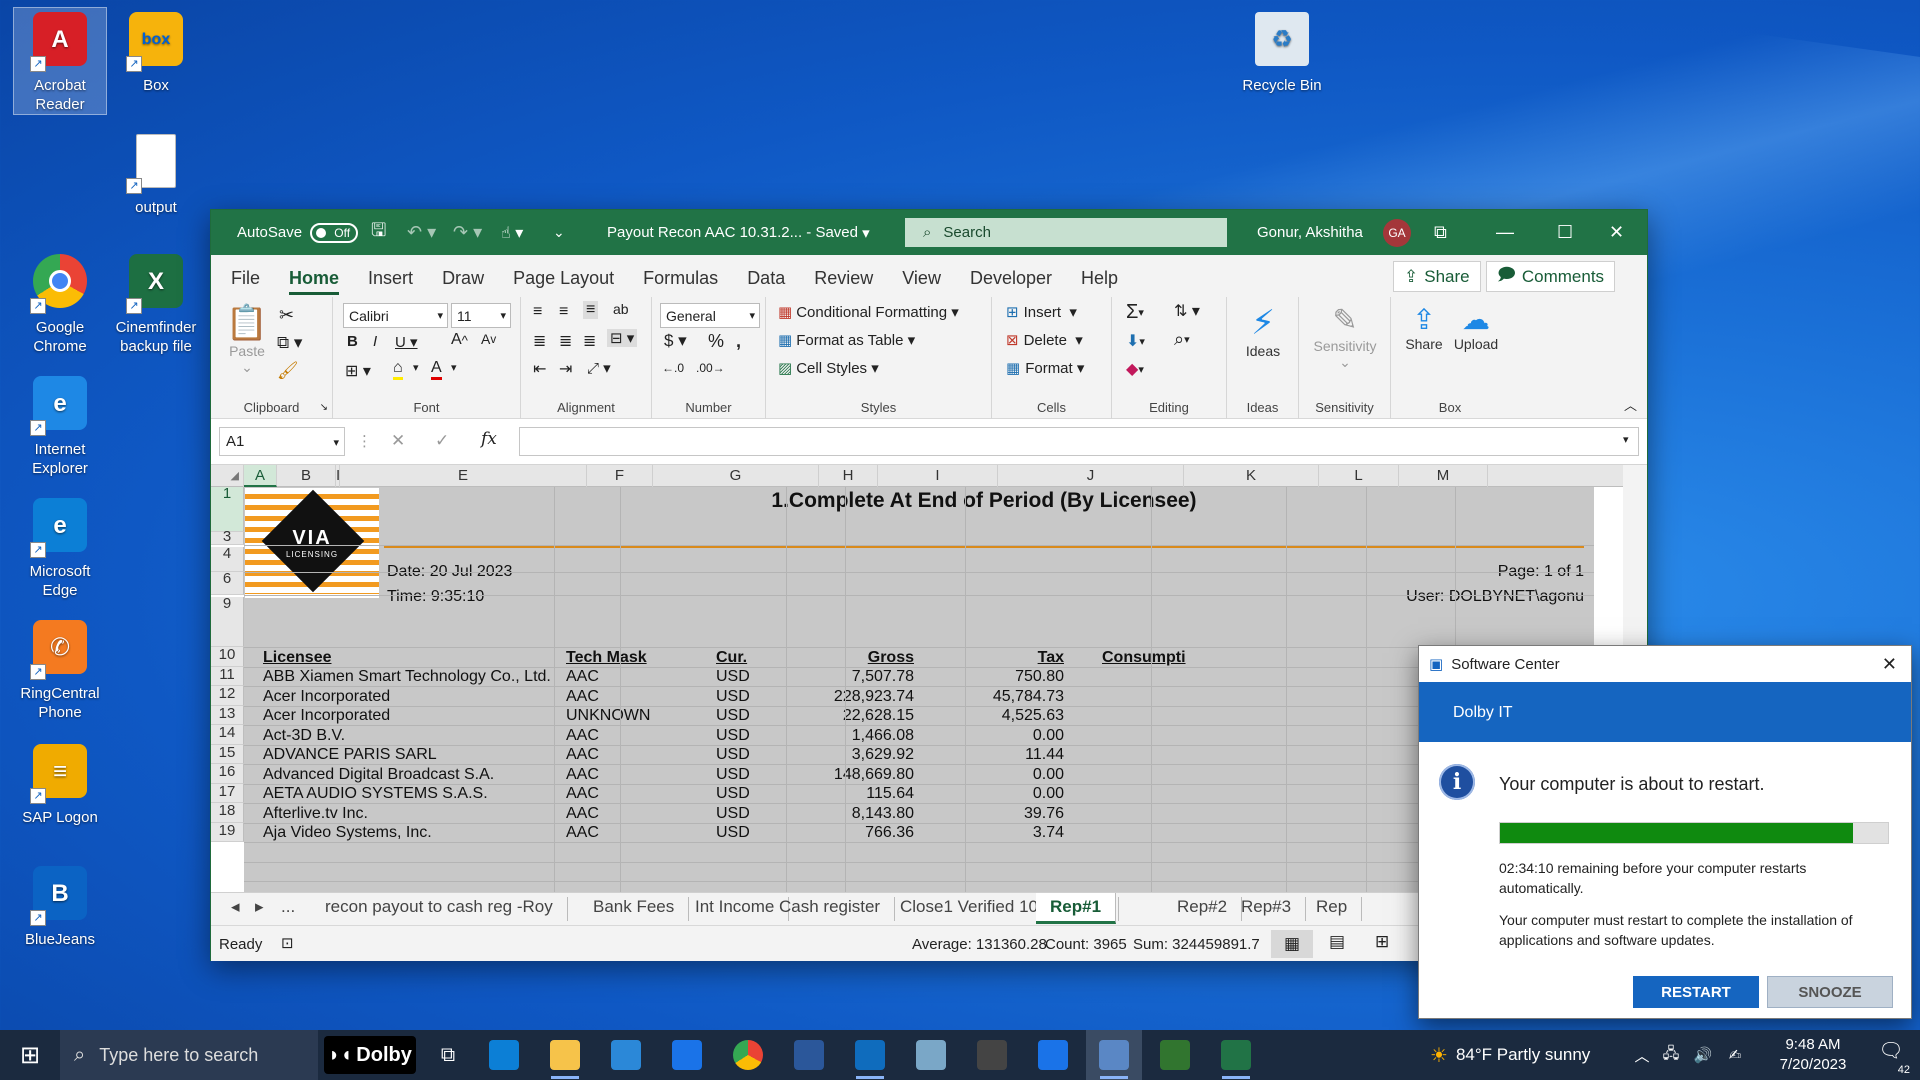 This screenshot has width=1920, height=1080. What do you see at coordinates (921, 282) in the screenshot?
I see `menu-tab-view: View` at bounding box center [921, 282].